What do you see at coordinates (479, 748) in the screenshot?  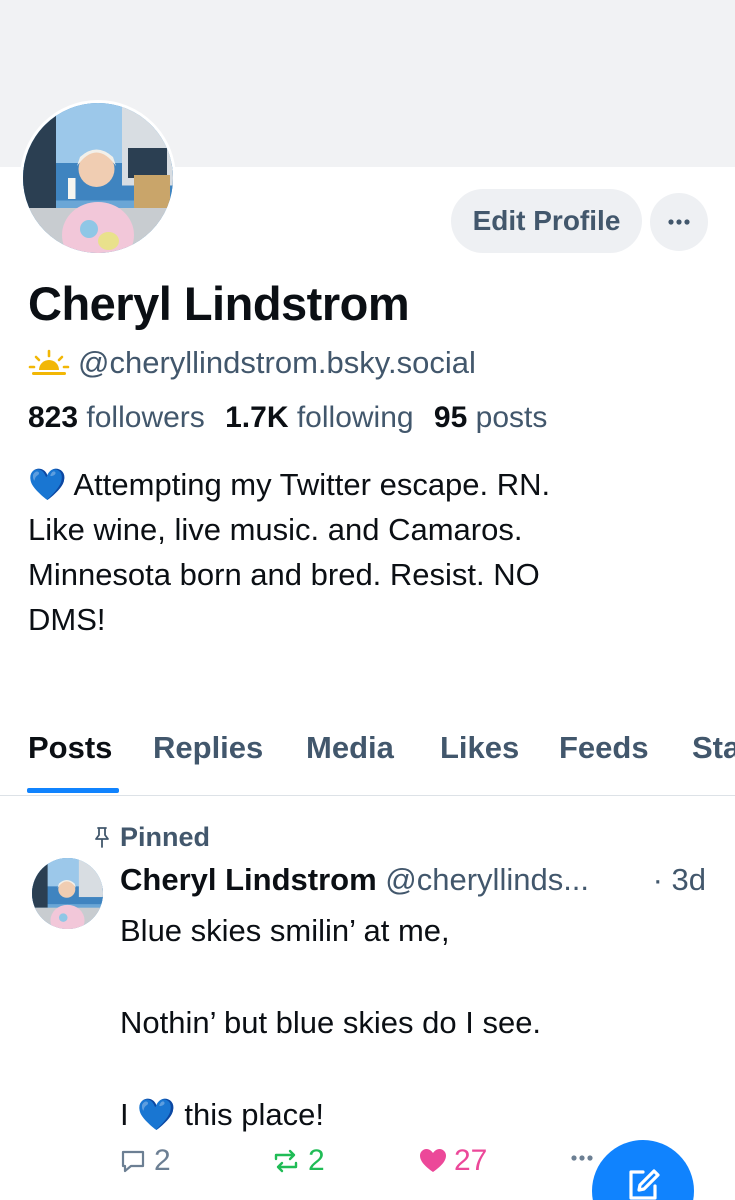 I see `tab-likes: Likes` at bounding box center [479, 748].